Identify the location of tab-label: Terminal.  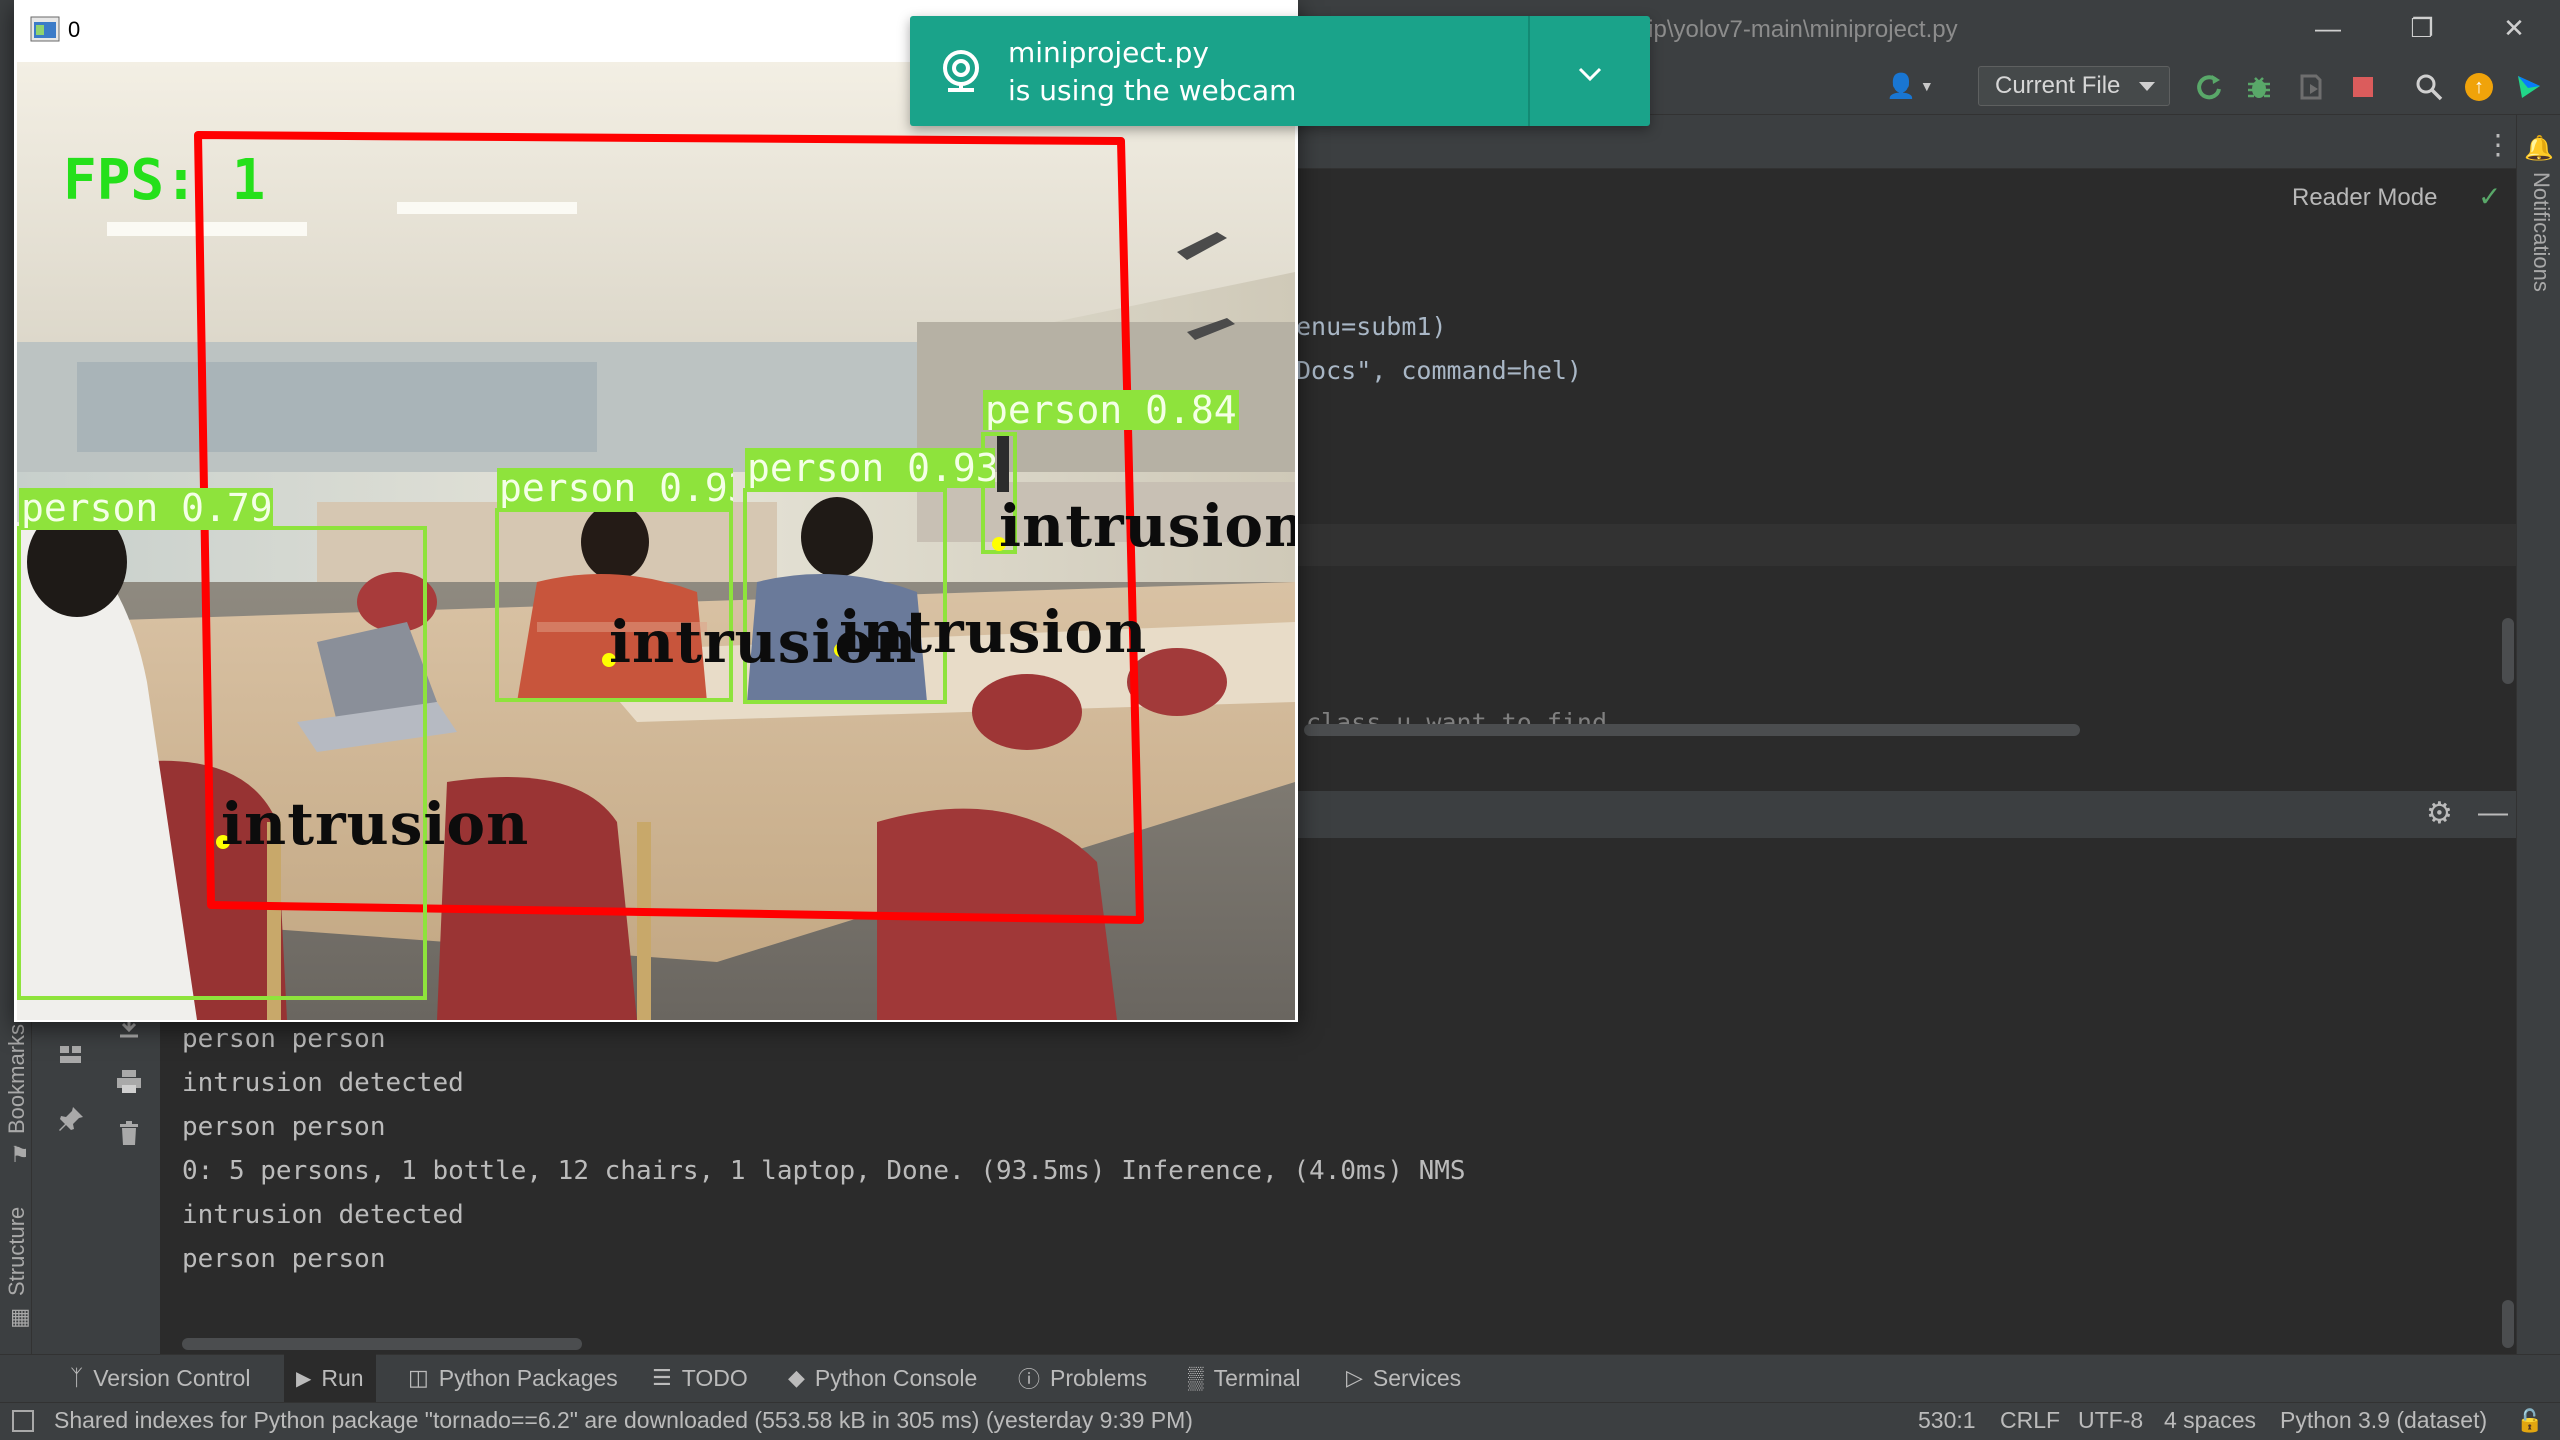
(1257, 1377).